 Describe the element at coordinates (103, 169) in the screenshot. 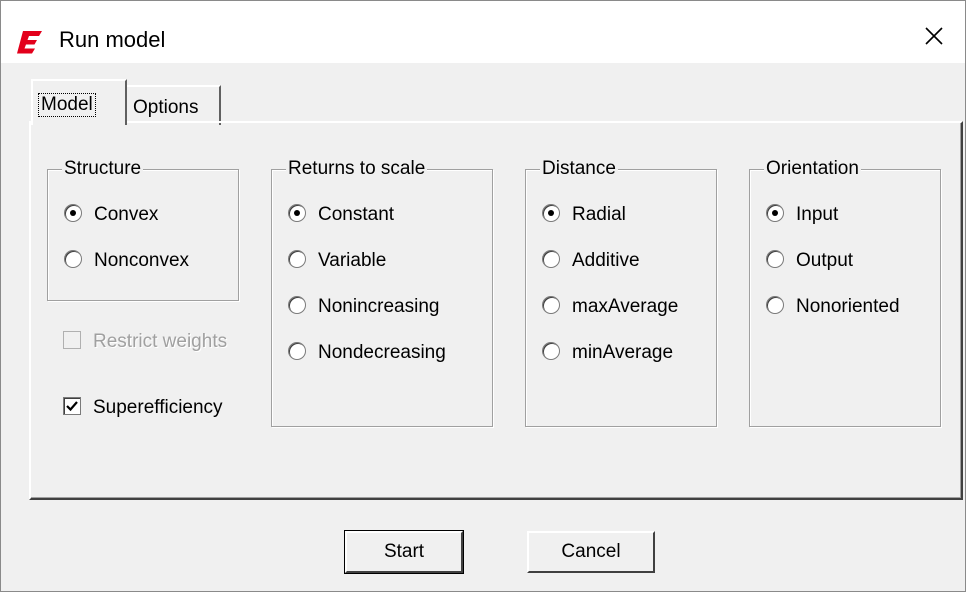

I see `structure-legend: Structure` at that location.